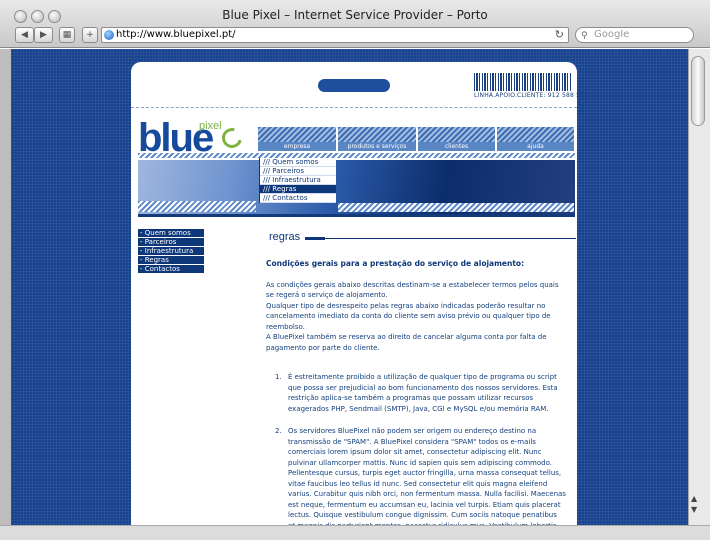 The image size is (710, 540). I want to click on header-ornament, so click(354, 85).